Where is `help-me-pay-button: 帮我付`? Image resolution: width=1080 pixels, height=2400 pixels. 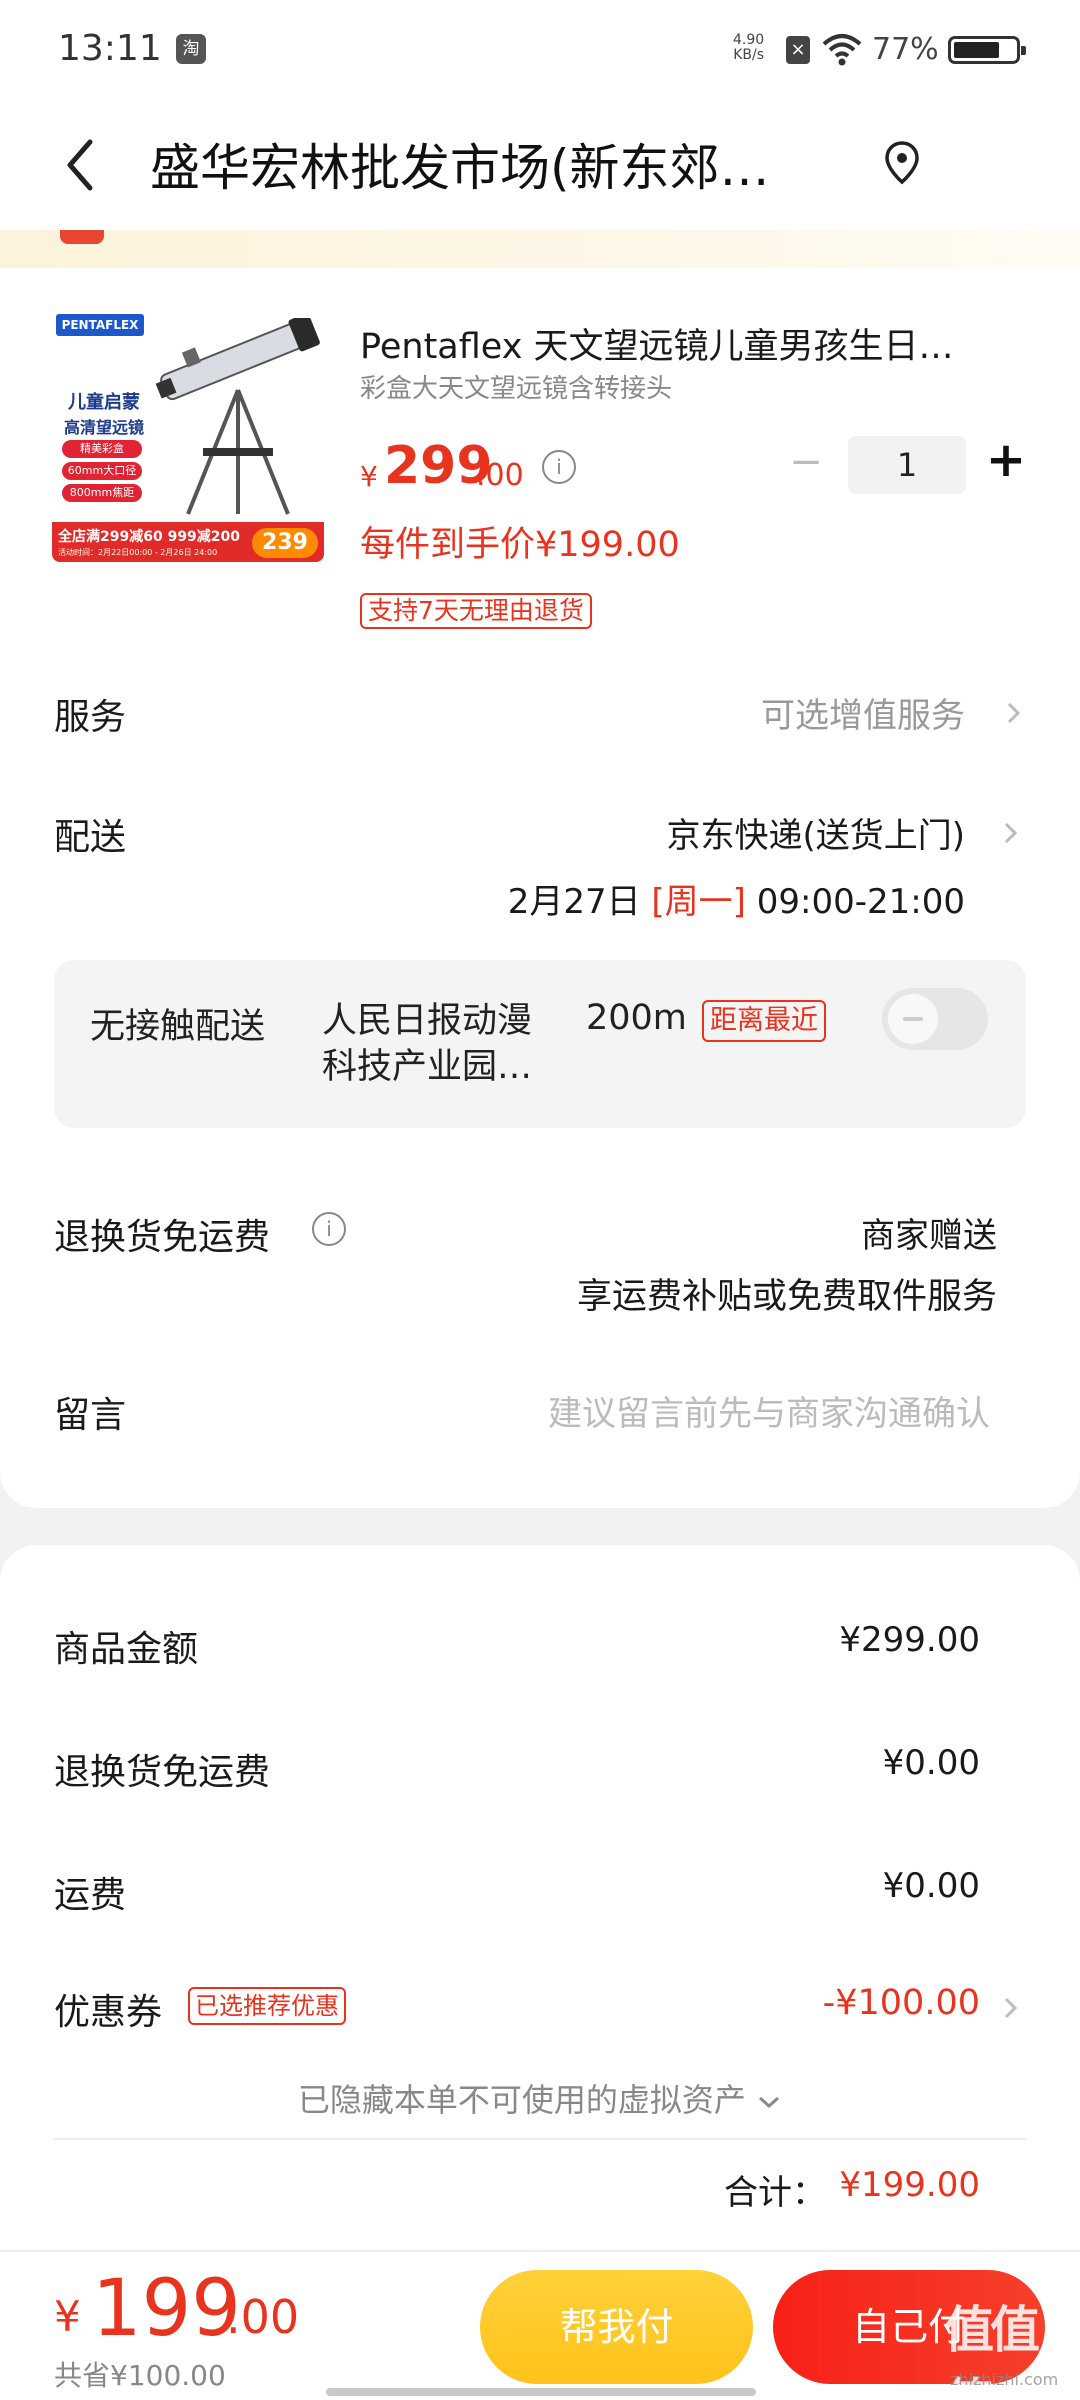
help-me-pay-button: 帮我付 is located at coordinates (616, 2327).